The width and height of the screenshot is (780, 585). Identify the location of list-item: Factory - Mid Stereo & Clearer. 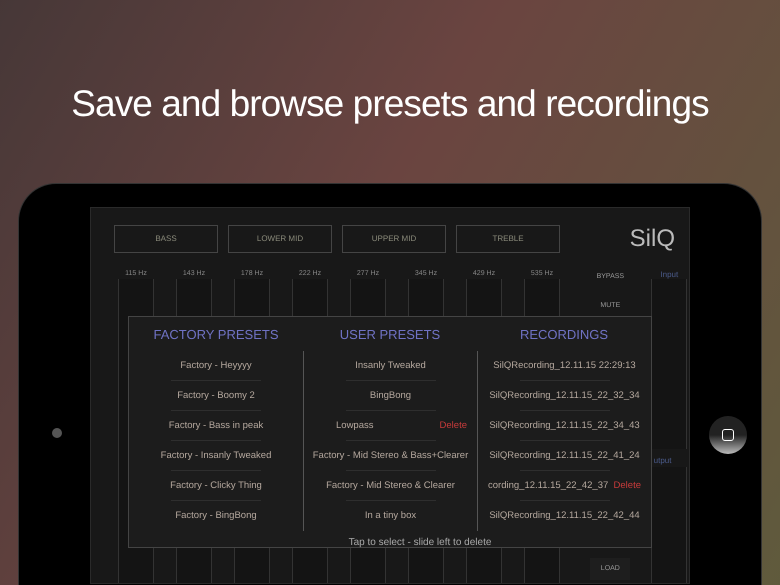
(390, 486).